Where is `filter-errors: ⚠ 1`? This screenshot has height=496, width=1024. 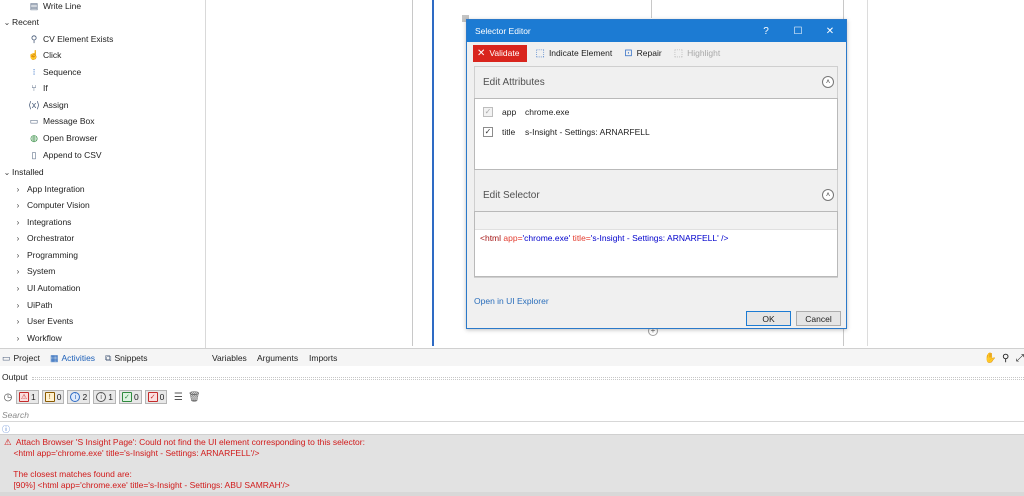 filter-errors: ⚠ 1 is located at coordinates (27, 397).